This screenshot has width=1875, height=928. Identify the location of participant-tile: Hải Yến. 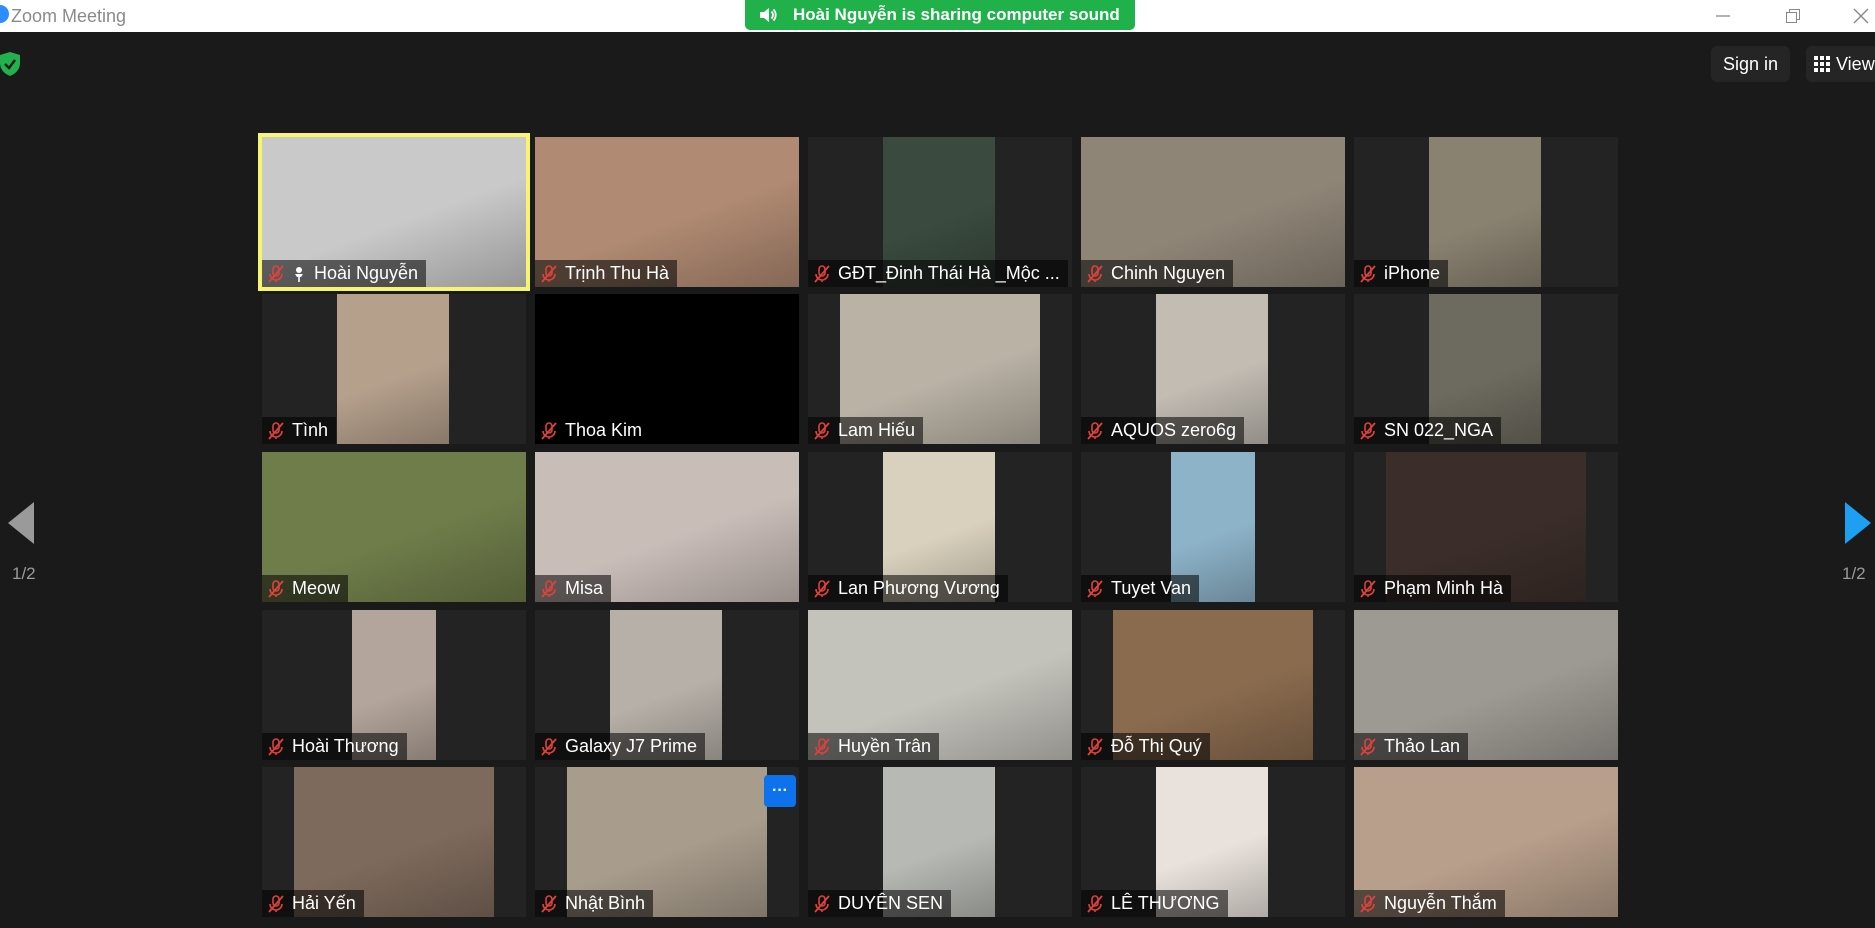
(394, 842).